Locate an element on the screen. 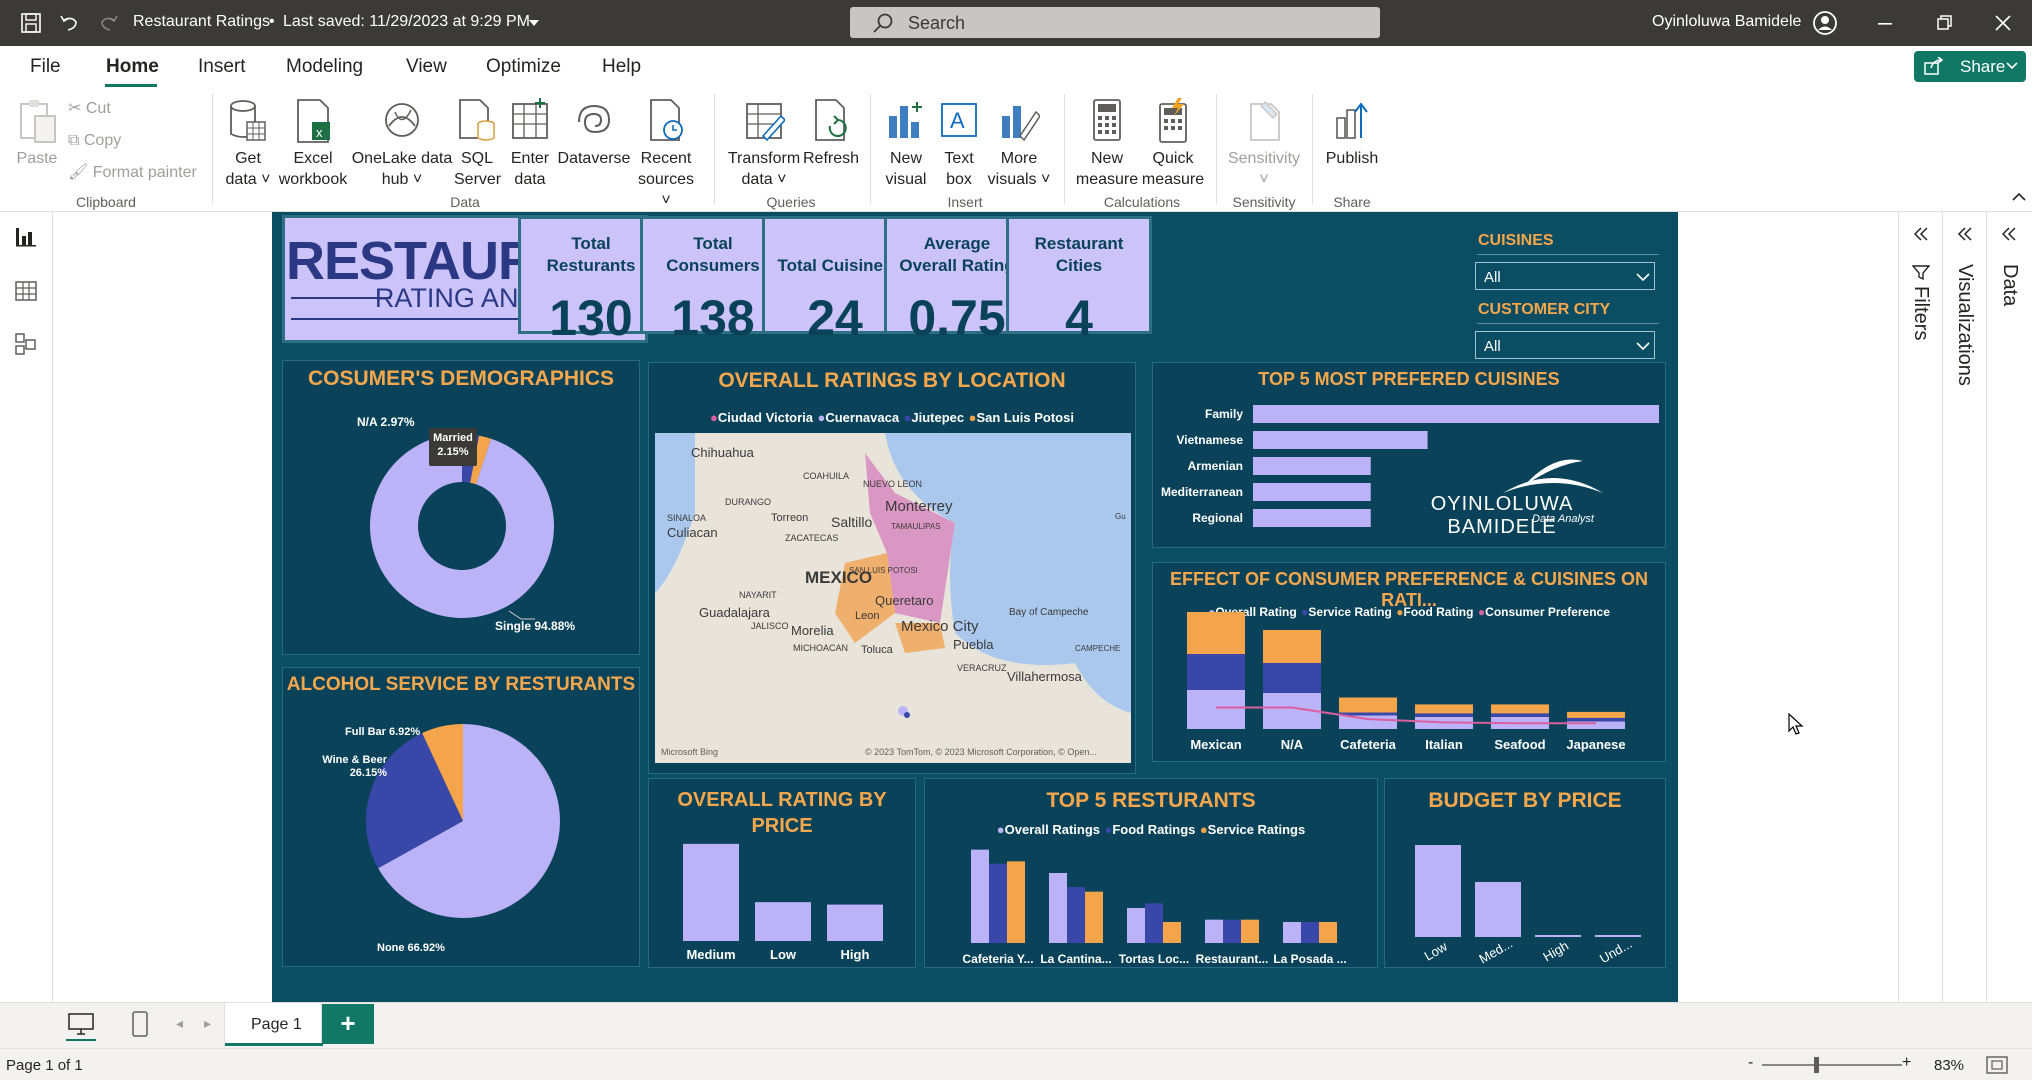 The height and width of the screenshot is (1080, 2032). desktop-layout-icon is located at coordinates (81, 1024).